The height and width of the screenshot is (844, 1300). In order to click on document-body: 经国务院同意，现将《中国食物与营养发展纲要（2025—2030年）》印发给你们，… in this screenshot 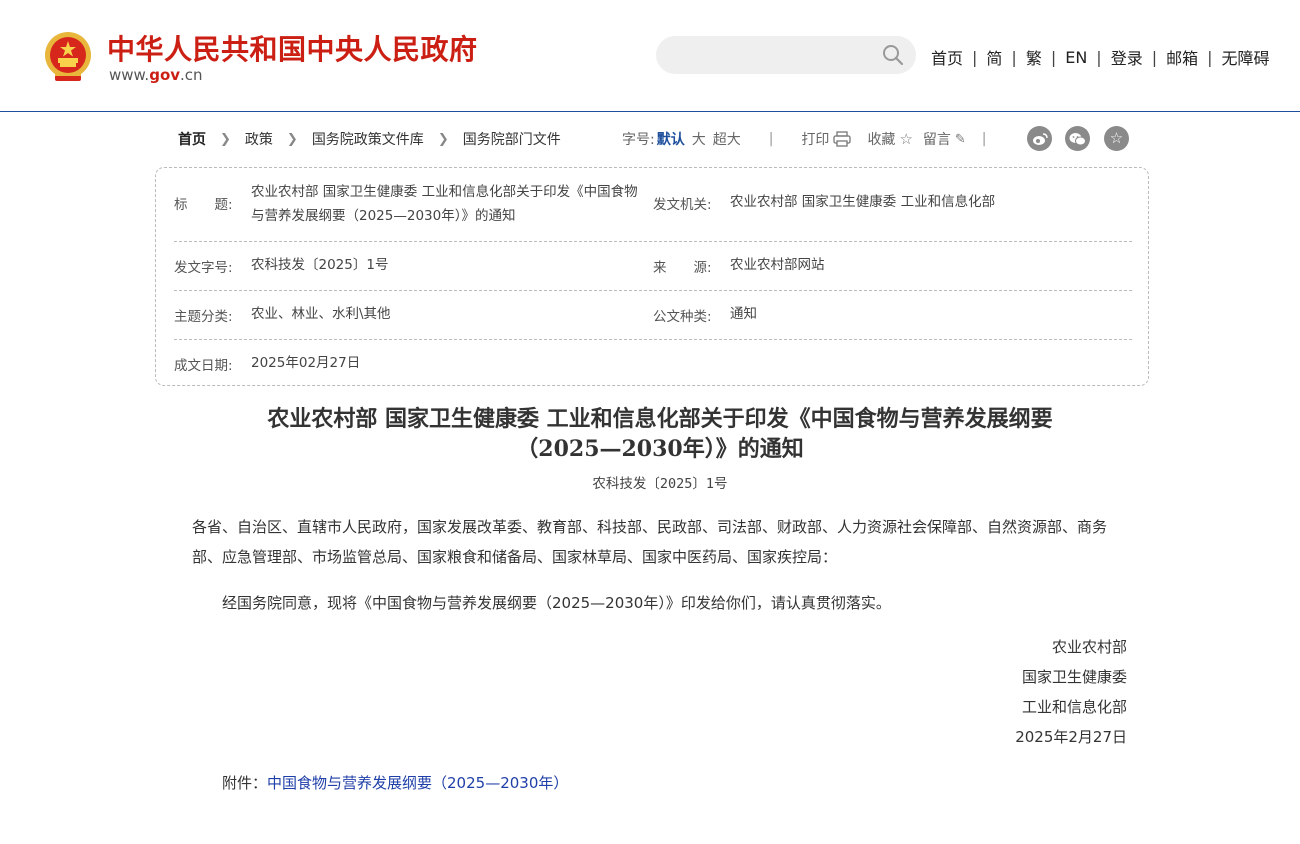, I will do `click(556, 603)`.